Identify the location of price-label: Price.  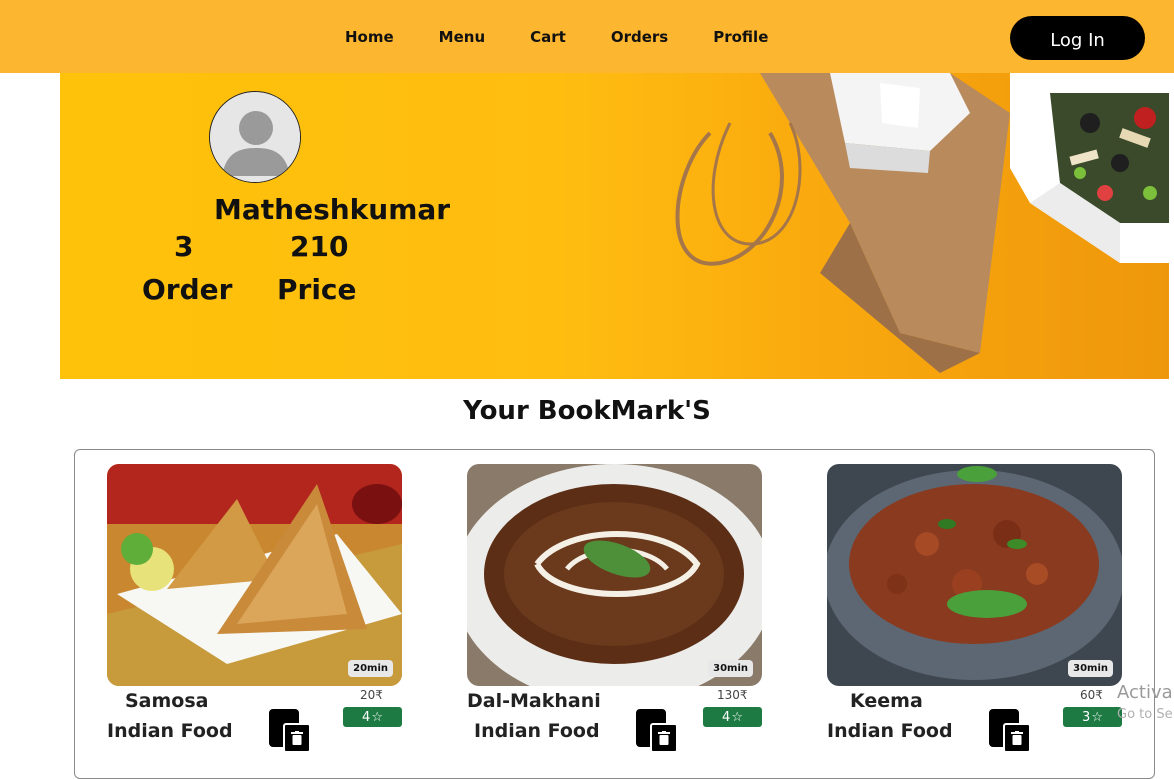
(317, 289).